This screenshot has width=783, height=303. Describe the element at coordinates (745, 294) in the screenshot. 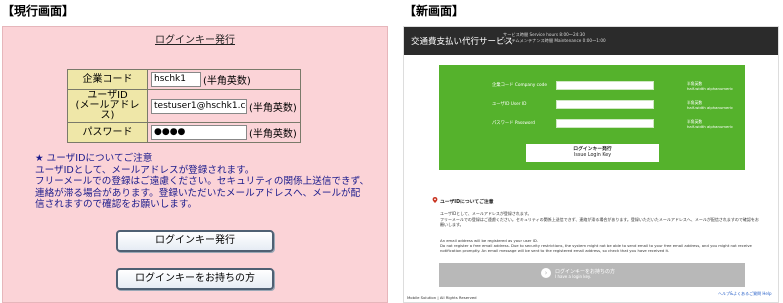

I see `new-help-link: ヘルプ&よくあるご質問 Help` at that location.